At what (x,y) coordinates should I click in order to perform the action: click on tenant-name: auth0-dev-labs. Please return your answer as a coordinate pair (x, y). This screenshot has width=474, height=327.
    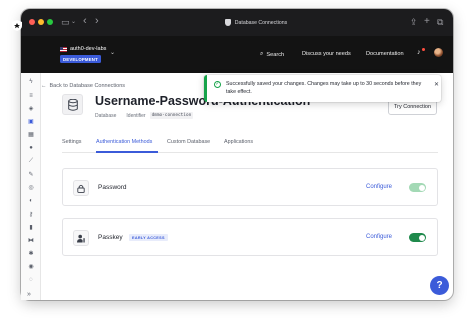
    Looking at the image, I should click on (88, 49).